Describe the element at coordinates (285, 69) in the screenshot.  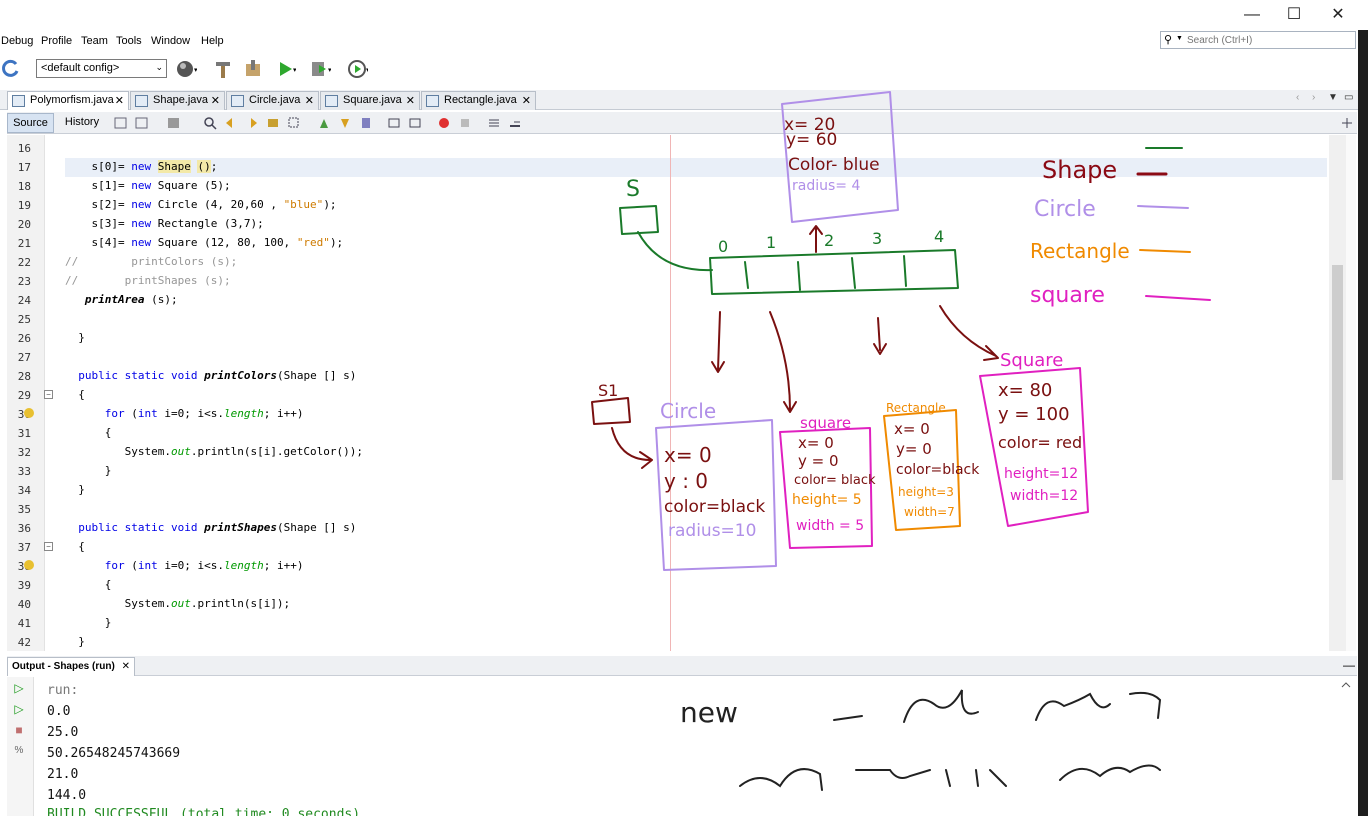
I see `run-icon: ▾` at that location.